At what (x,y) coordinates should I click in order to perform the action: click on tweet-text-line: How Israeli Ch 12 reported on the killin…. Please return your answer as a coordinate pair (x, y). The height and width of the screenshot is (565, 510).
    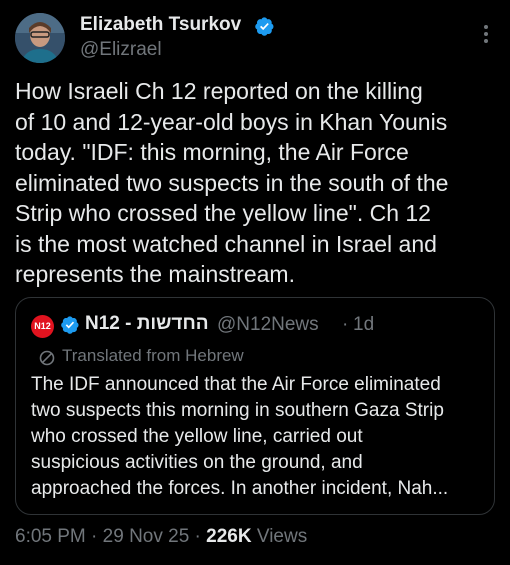
    Looking at the image, I should click on (219, 91).